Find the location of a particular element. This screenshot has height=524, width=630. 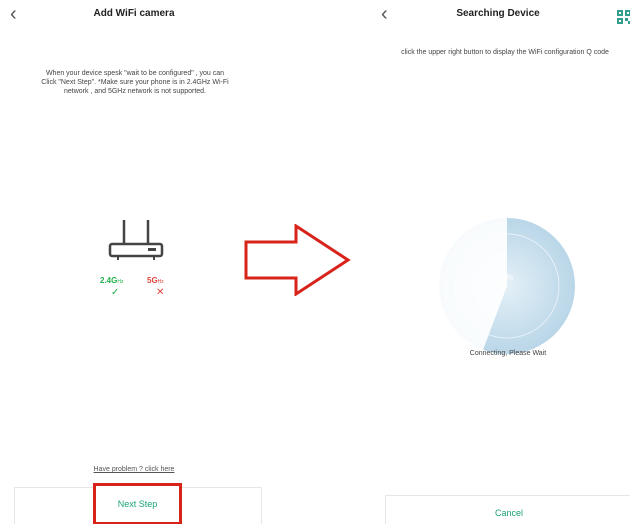

help-link: Have problem ? click here is located at coordinates (134, 469).